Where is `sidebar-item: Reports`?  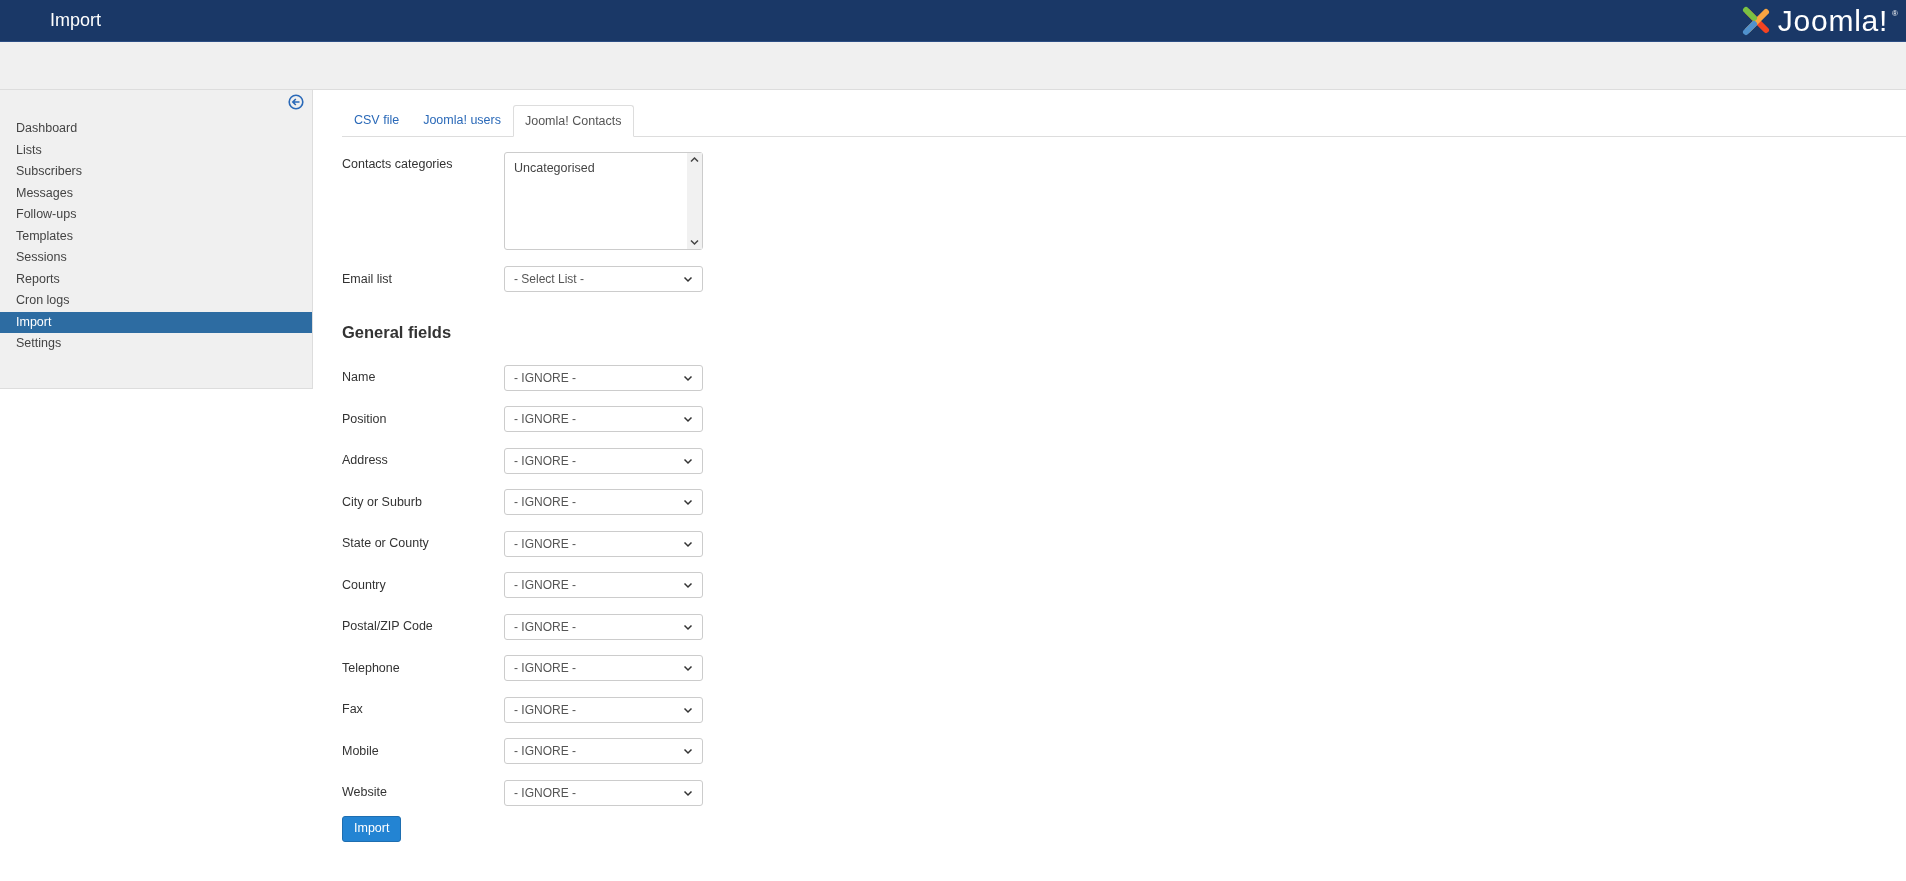 sidebar-item: Reports is located at coordinates (156, 279).